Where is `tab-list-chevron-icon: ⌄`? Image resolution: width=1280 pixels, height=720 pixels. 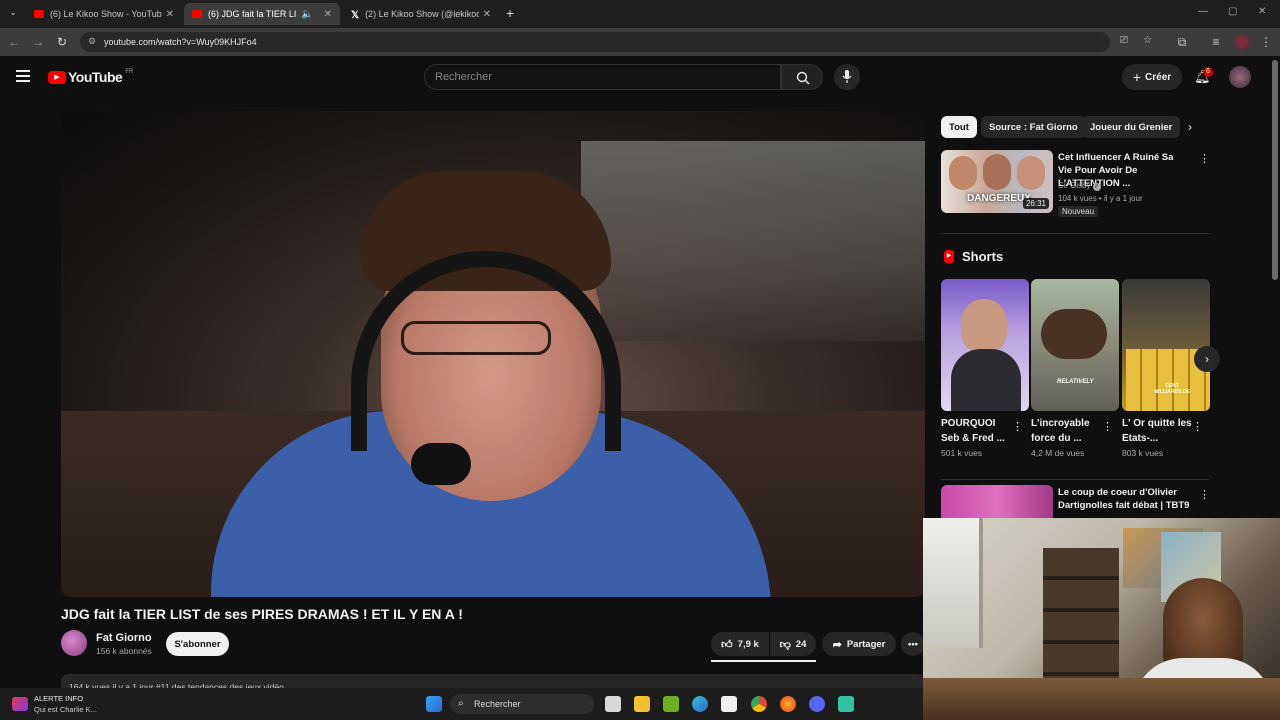
tab-list-chevron-icon: ⌄ is located at coordinates (13, 14).